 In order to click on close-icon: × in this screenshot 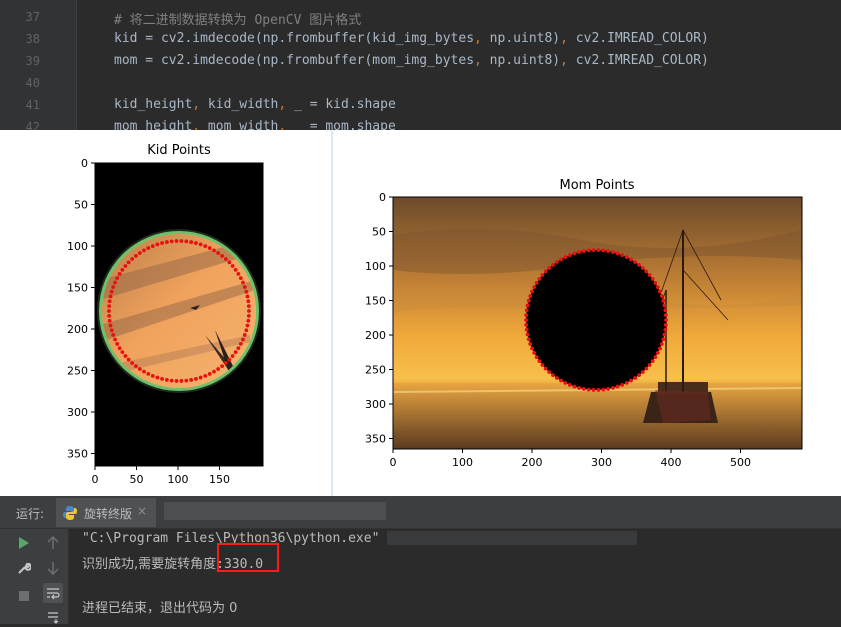, I will do `click(142, 511)`.